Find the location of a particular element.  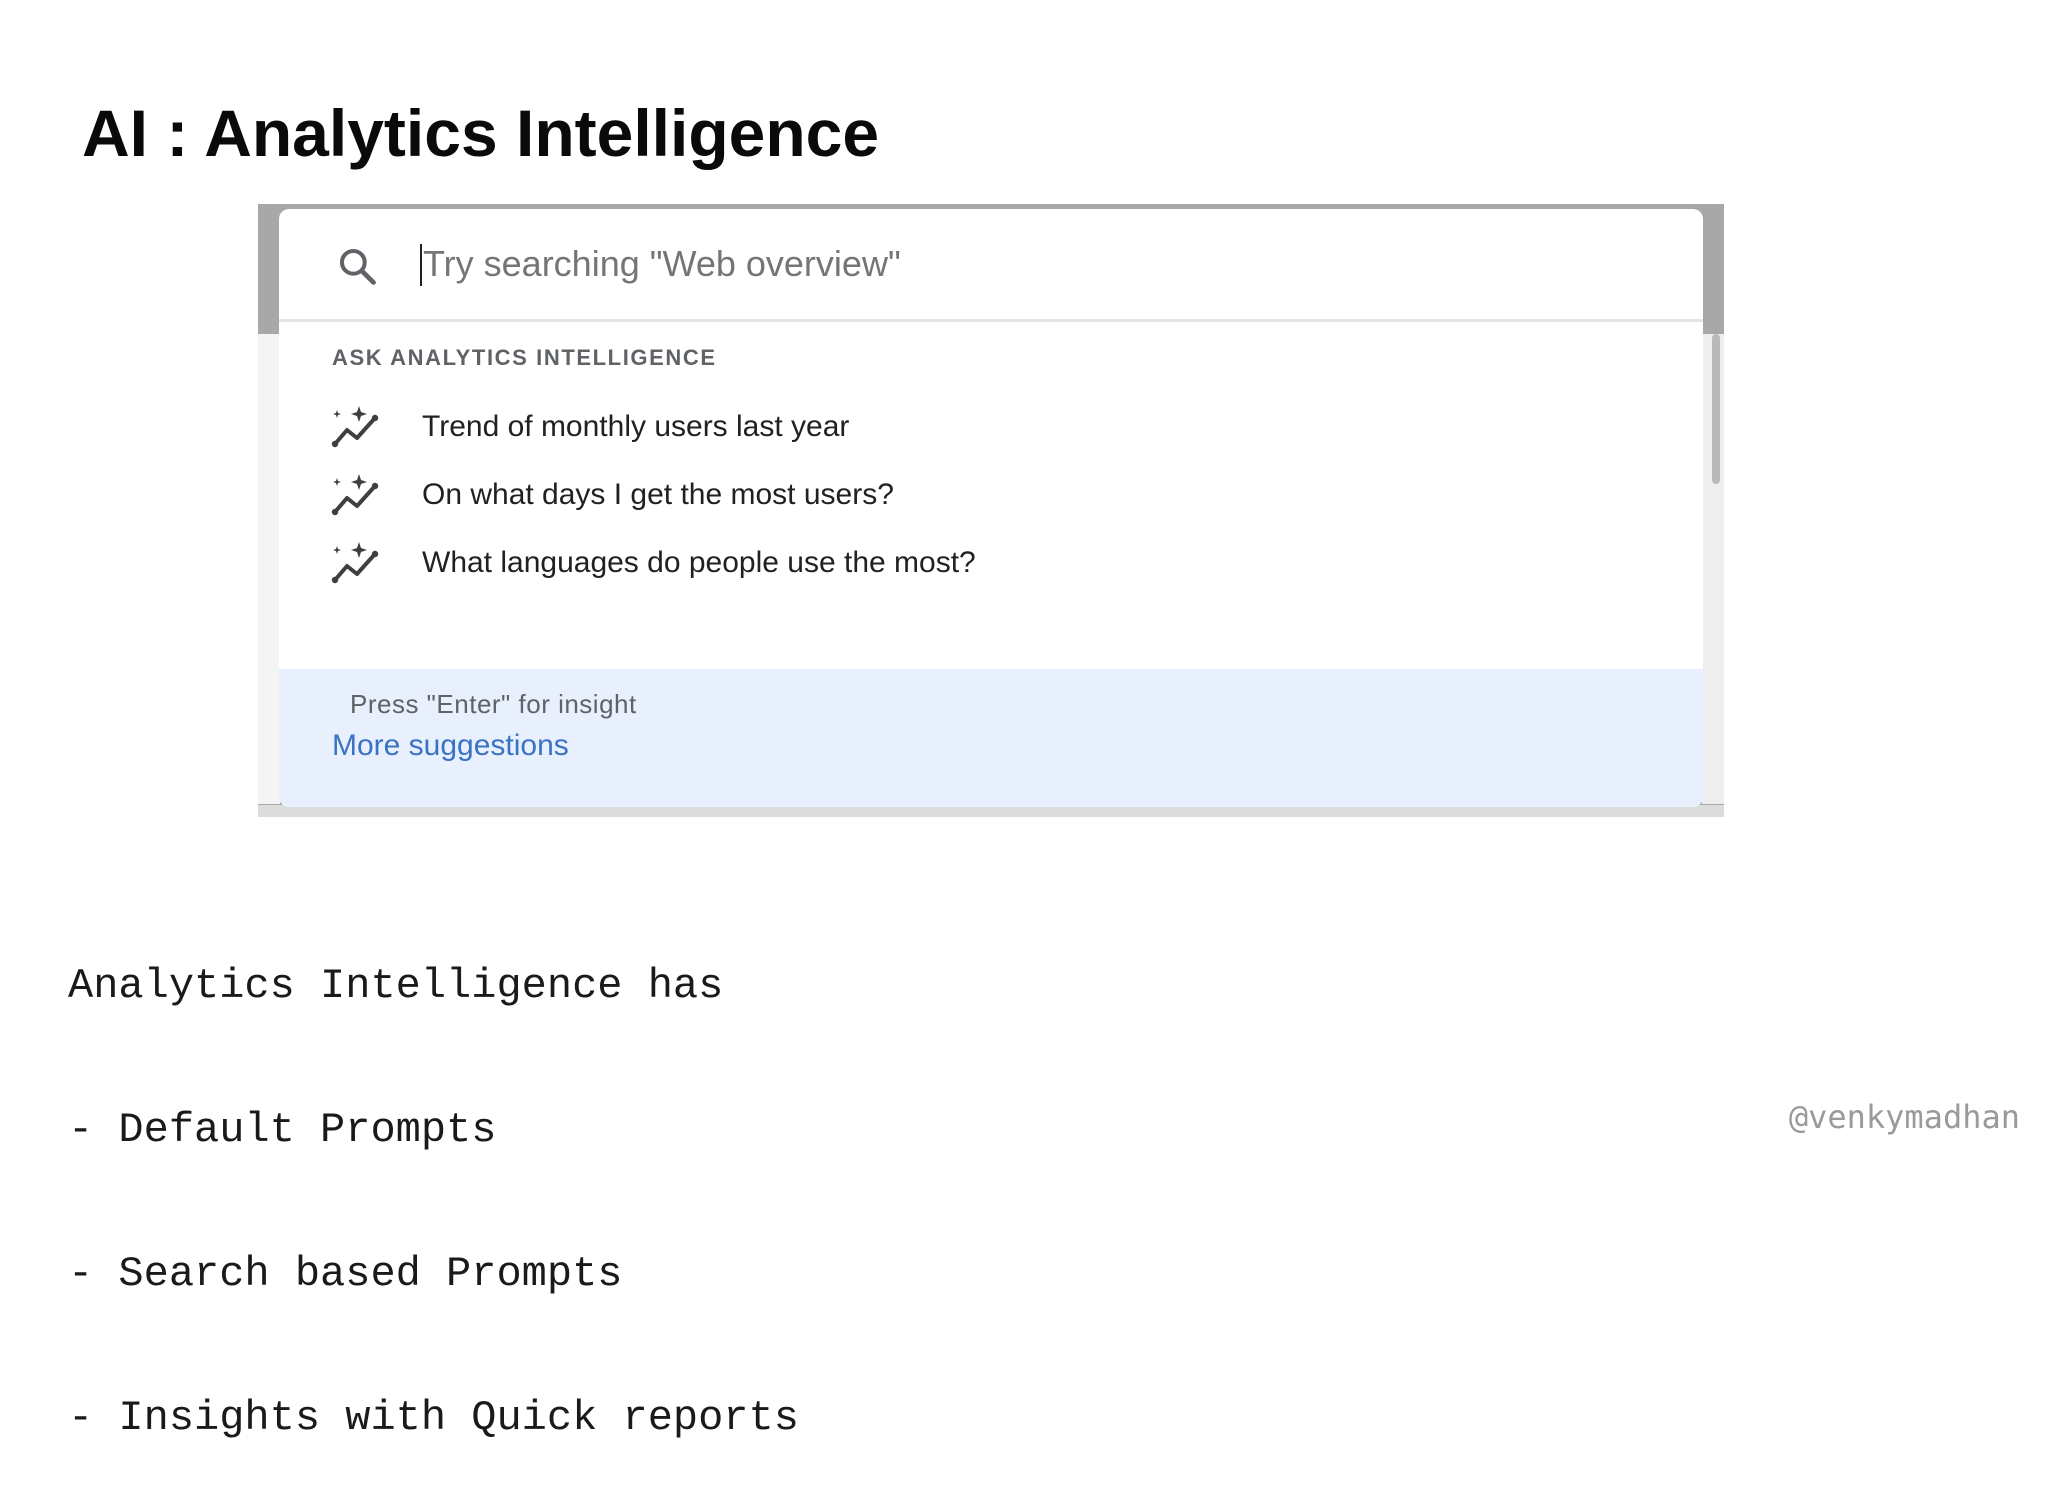

more-suggestions-link: More suggestions is located at coordinates (450, 746).